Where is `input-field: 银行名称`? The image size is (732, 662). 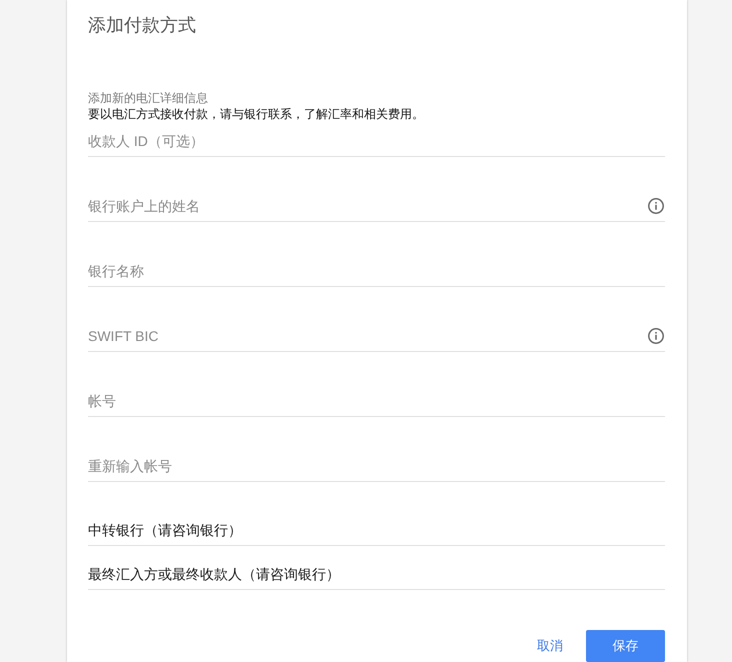 input-field: 银行名称 is located at coordinates (376, 274).